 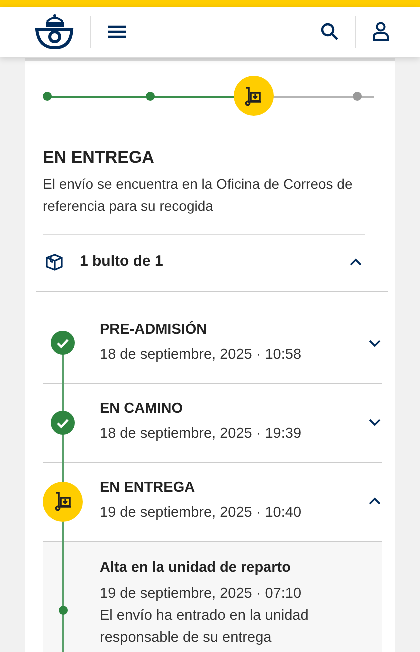 What do you see at coordinates (201, 434) in the screenshot?
I see `event-date: 18 de septiembre, 2025 · 19:39` at bounding box center [201, 434].